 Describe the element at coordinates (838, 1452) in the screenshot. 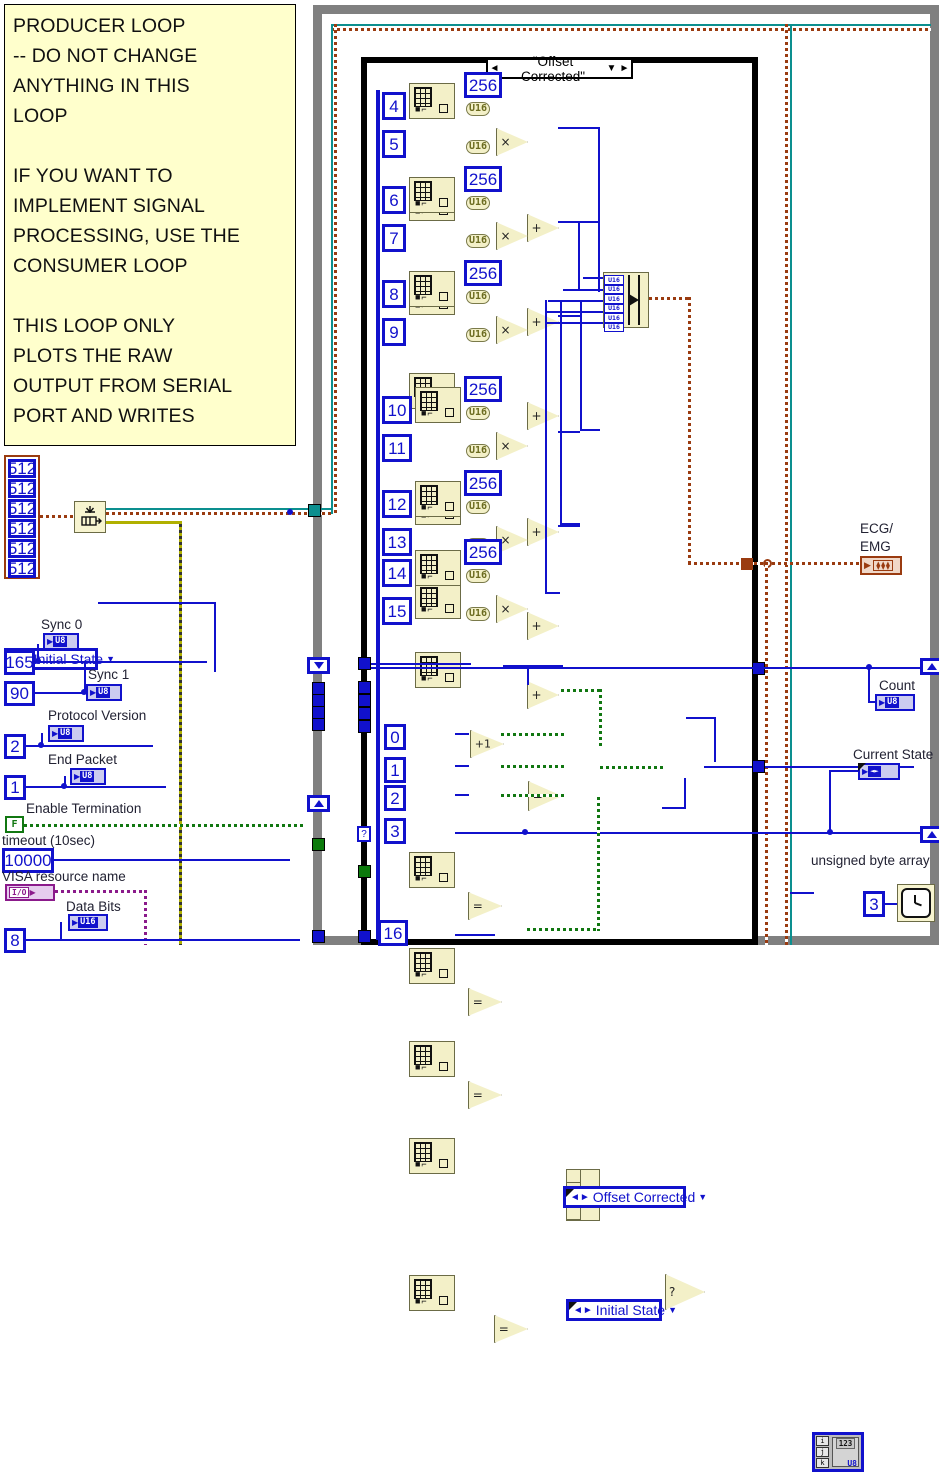

I see `unsigned-byte-array-indicator: i j k 123 U8` at that location.